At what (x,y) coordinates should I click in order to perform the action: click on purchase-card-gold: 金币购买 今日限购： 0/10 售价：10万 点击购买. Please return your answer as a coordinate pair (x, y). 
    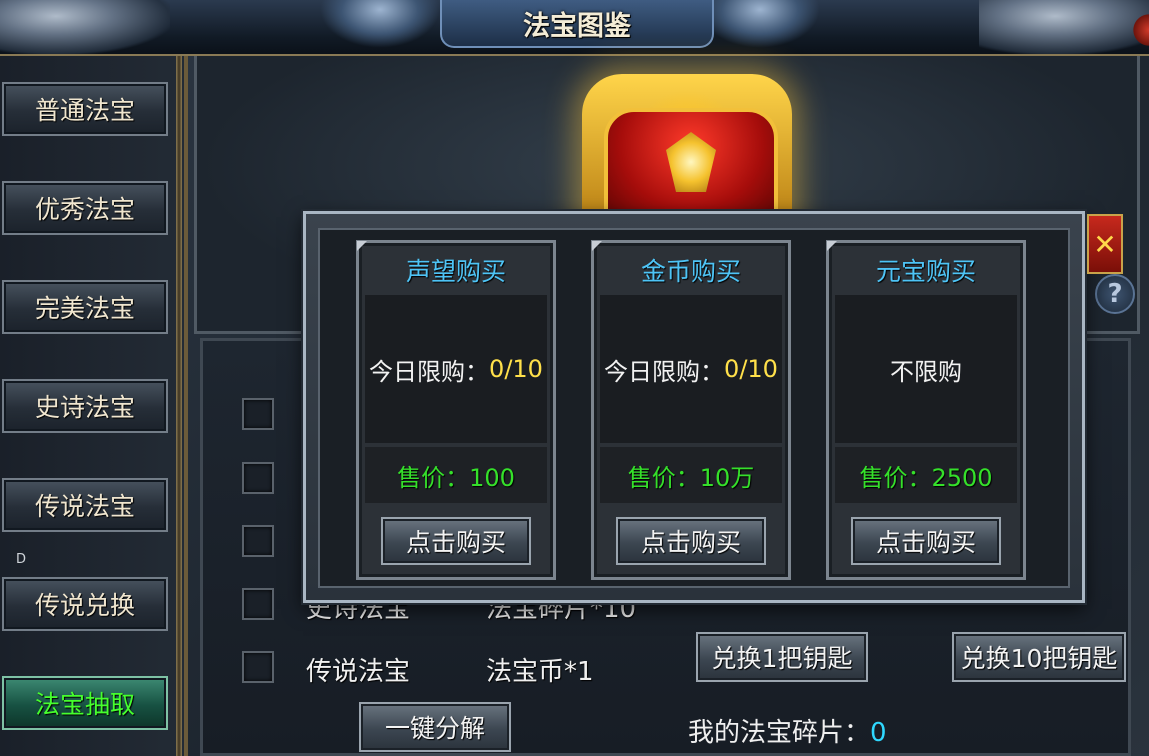
    Looking at the image, I should click on (691, 410).